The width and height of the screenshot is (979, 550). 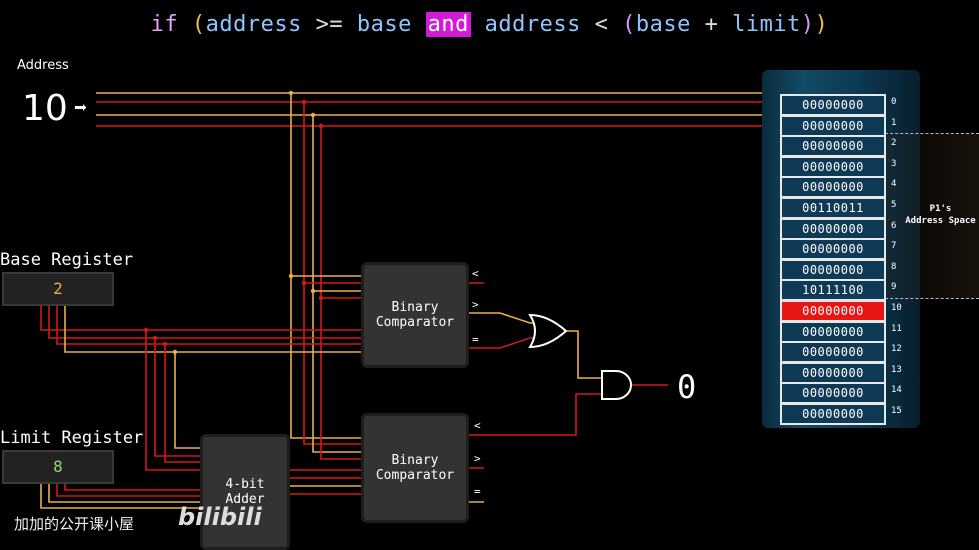 What do you see at coordinates (475, 304) in the screenshot?
I see `comparator-1-gt: >` at bounding box center [475, 304].